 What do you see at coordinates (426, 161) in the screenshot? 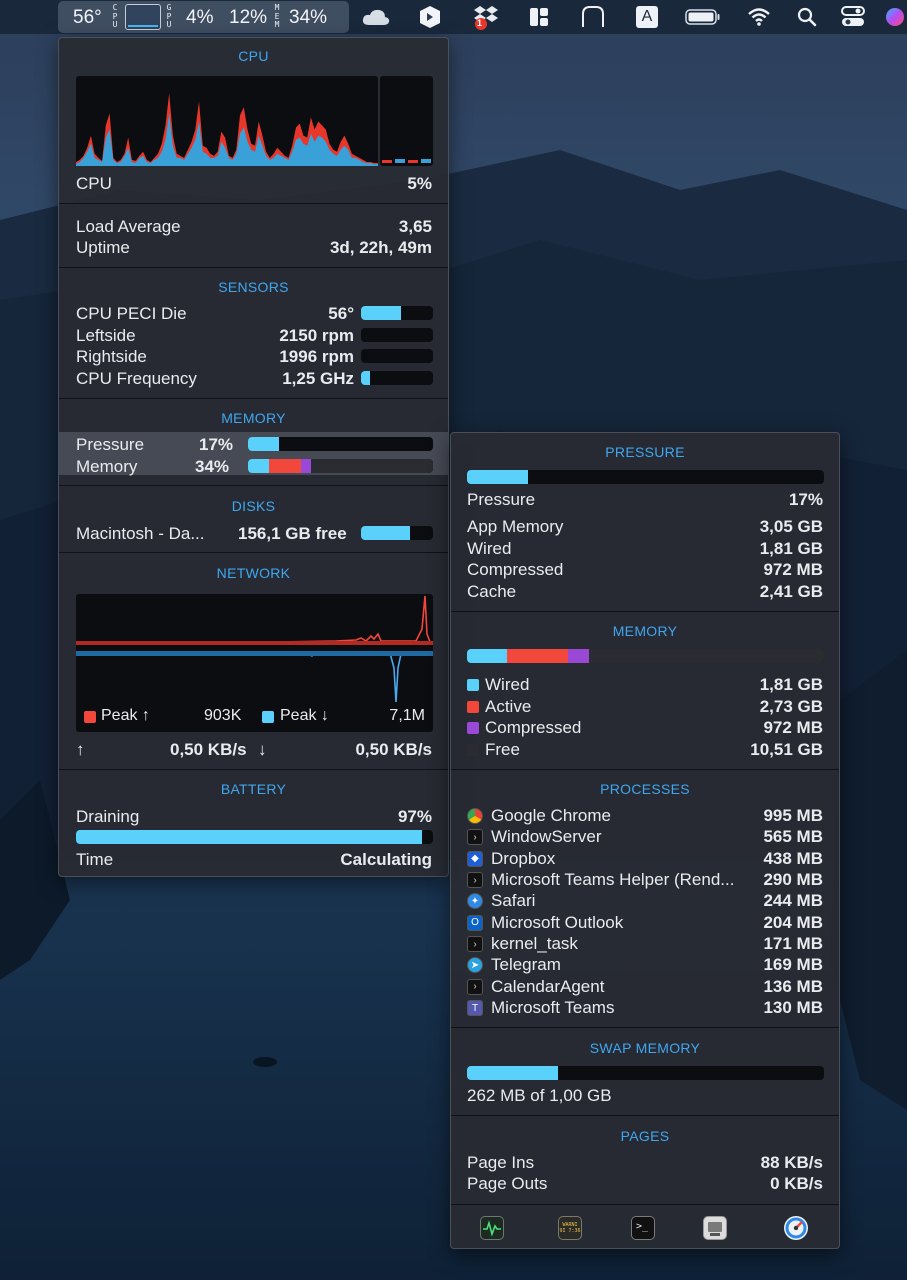
I see `cpu-core-bar` at bounding box center [426, 161].